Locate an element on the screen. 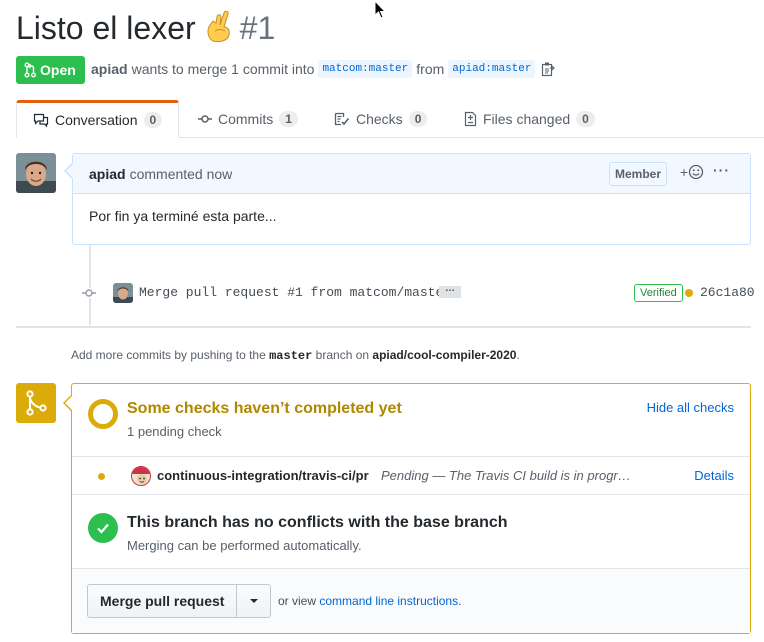 The width and height of the screenshot is (764, 642). comment-discussion-icon is located at coordinates (41, 120).